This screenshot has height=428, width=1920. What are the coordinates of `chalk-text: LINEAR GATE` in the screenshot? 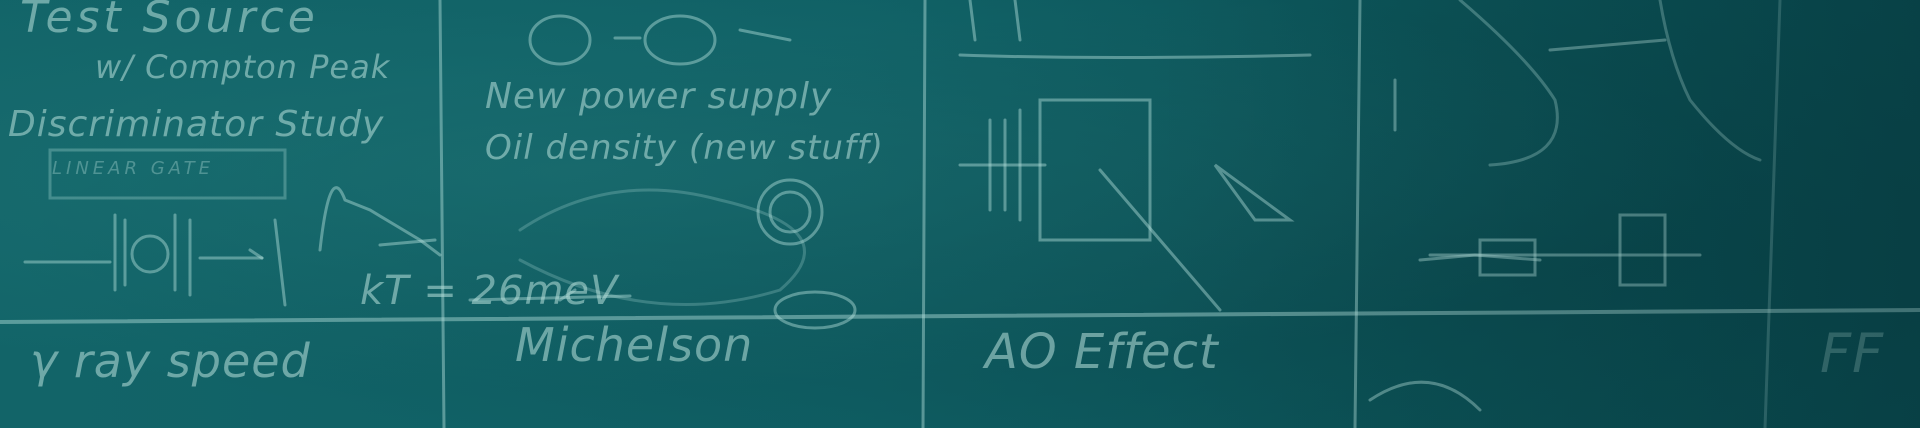 It's located at (133, 168).